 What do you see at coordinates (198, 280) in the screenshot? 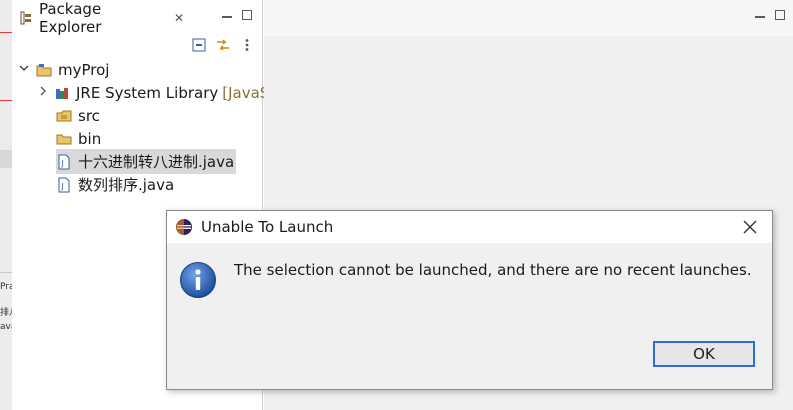
I see `info-icon` at bounding box center [198, 280].